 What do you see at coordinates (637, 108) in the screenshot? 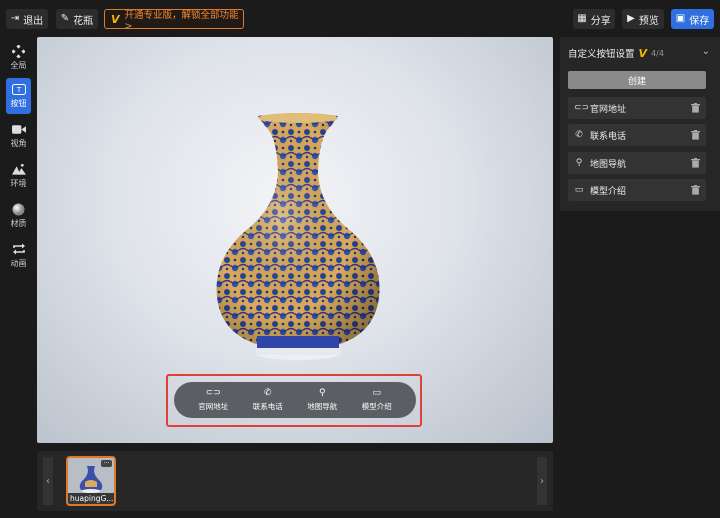
I see `button-row-website: ⊂⊃ 官网地址` at bounding box center [637, 108].